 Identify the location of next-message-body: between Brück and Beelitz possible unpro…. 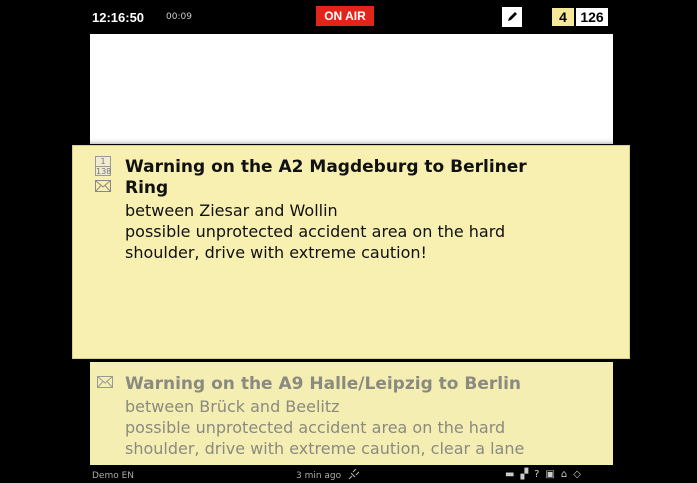
(365, 427).